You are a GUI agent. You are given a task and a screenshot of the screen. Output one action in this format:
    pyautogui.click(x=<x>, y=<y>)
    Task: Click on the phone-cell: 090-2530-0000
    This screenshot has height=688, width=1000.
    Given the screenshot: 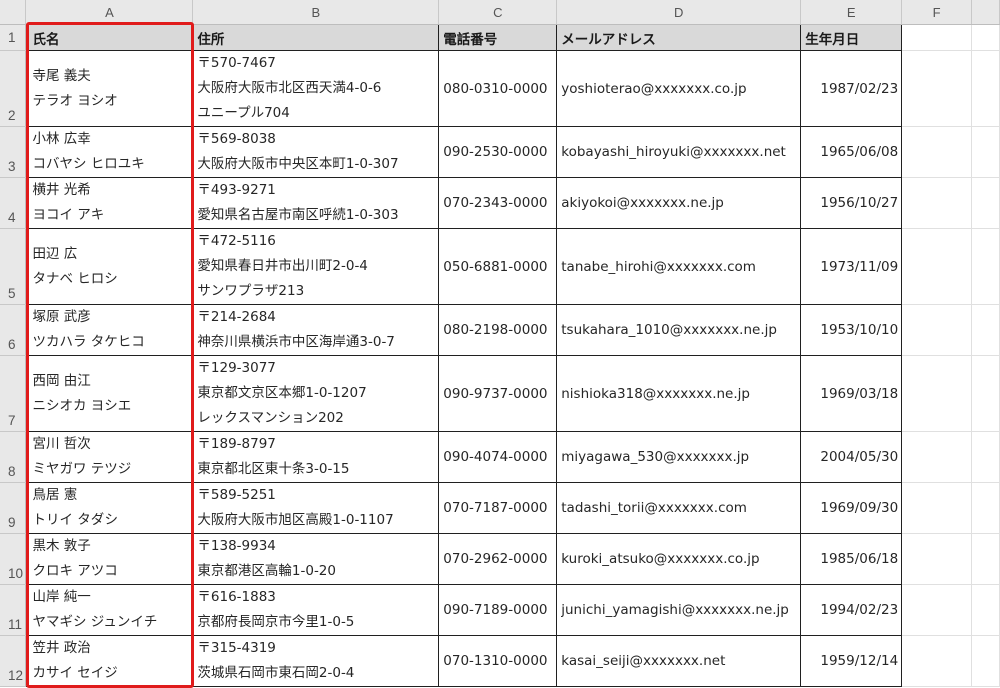 What is the action you would take?
    pyautogui.click(x=498, y=152)
    